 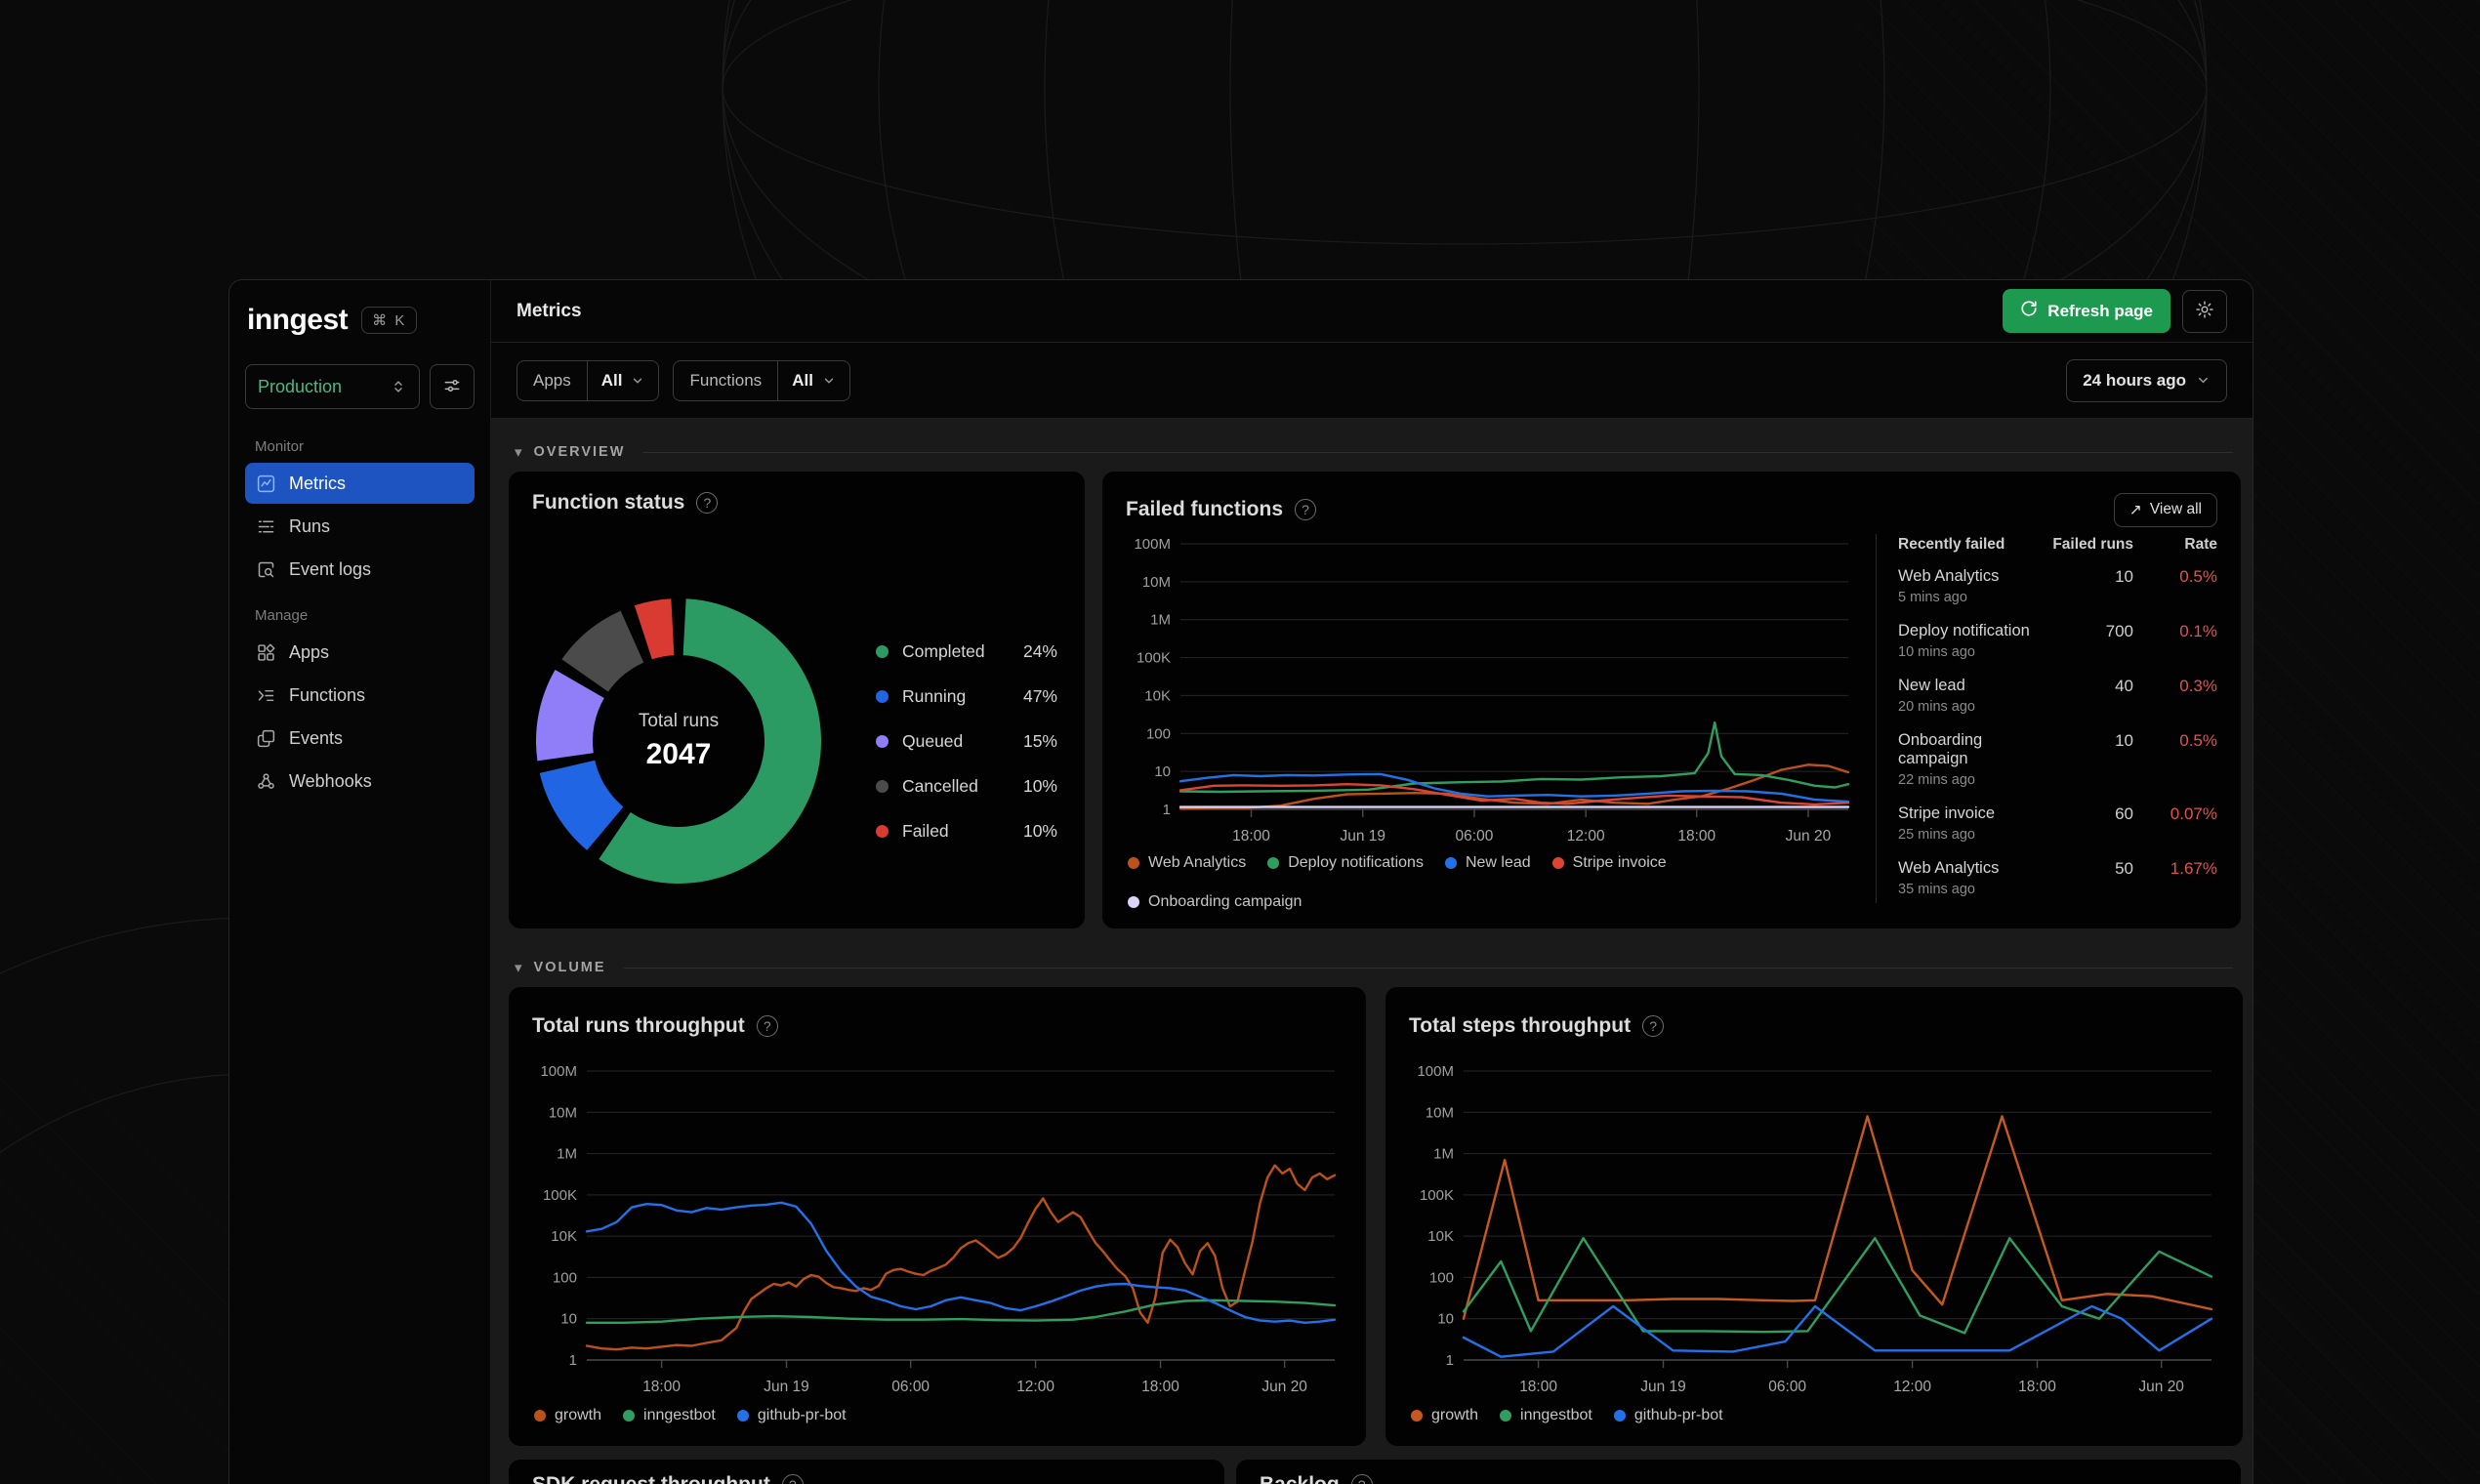 What do you see at coordinates (608, 503) in the screenshot?
I see `function-status-title: Function status` at bounding box center [608, 503].